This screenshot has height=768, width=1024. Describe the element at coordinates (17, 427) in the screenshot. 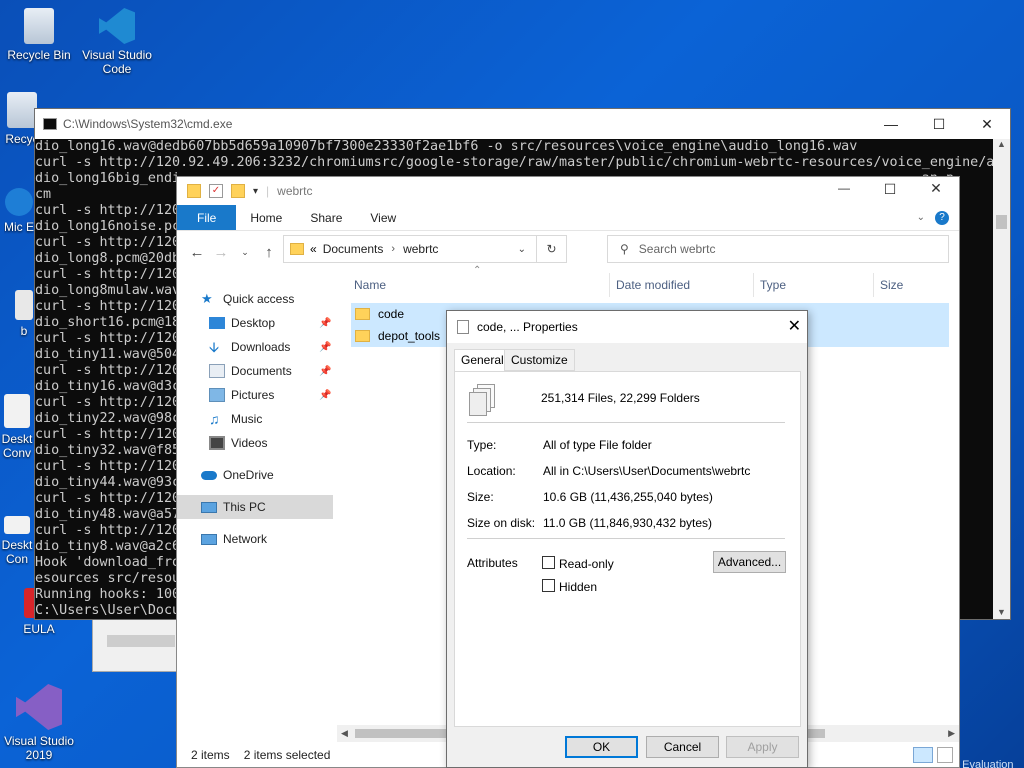

I see `desktop-icon-desktop-conv: Deskt Conv` at that location.